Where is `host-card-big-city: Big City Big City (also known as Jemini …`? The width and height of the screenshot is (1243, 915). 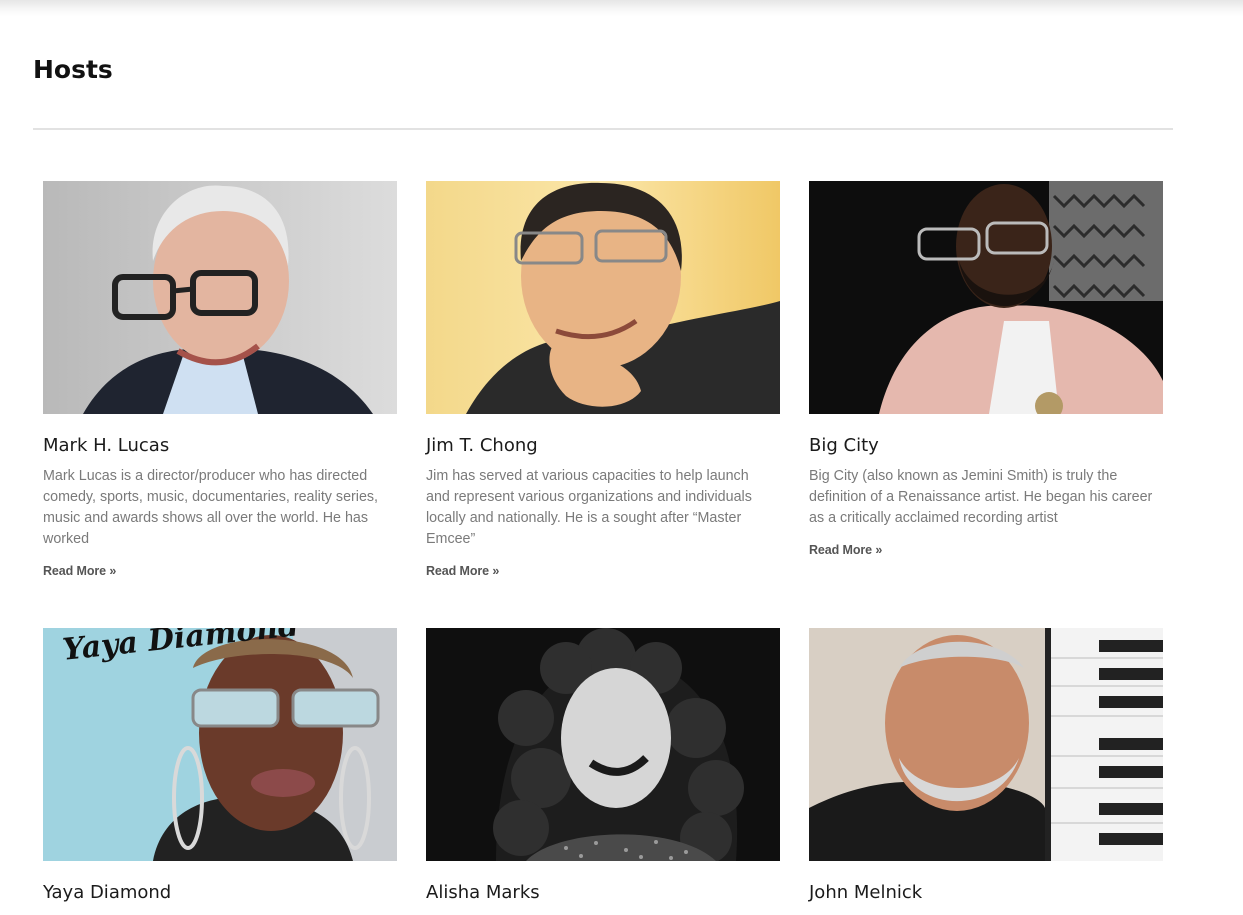 host-card-big-city: Big City Big City (also known as Jemini … is located at coordinates (986, 370).